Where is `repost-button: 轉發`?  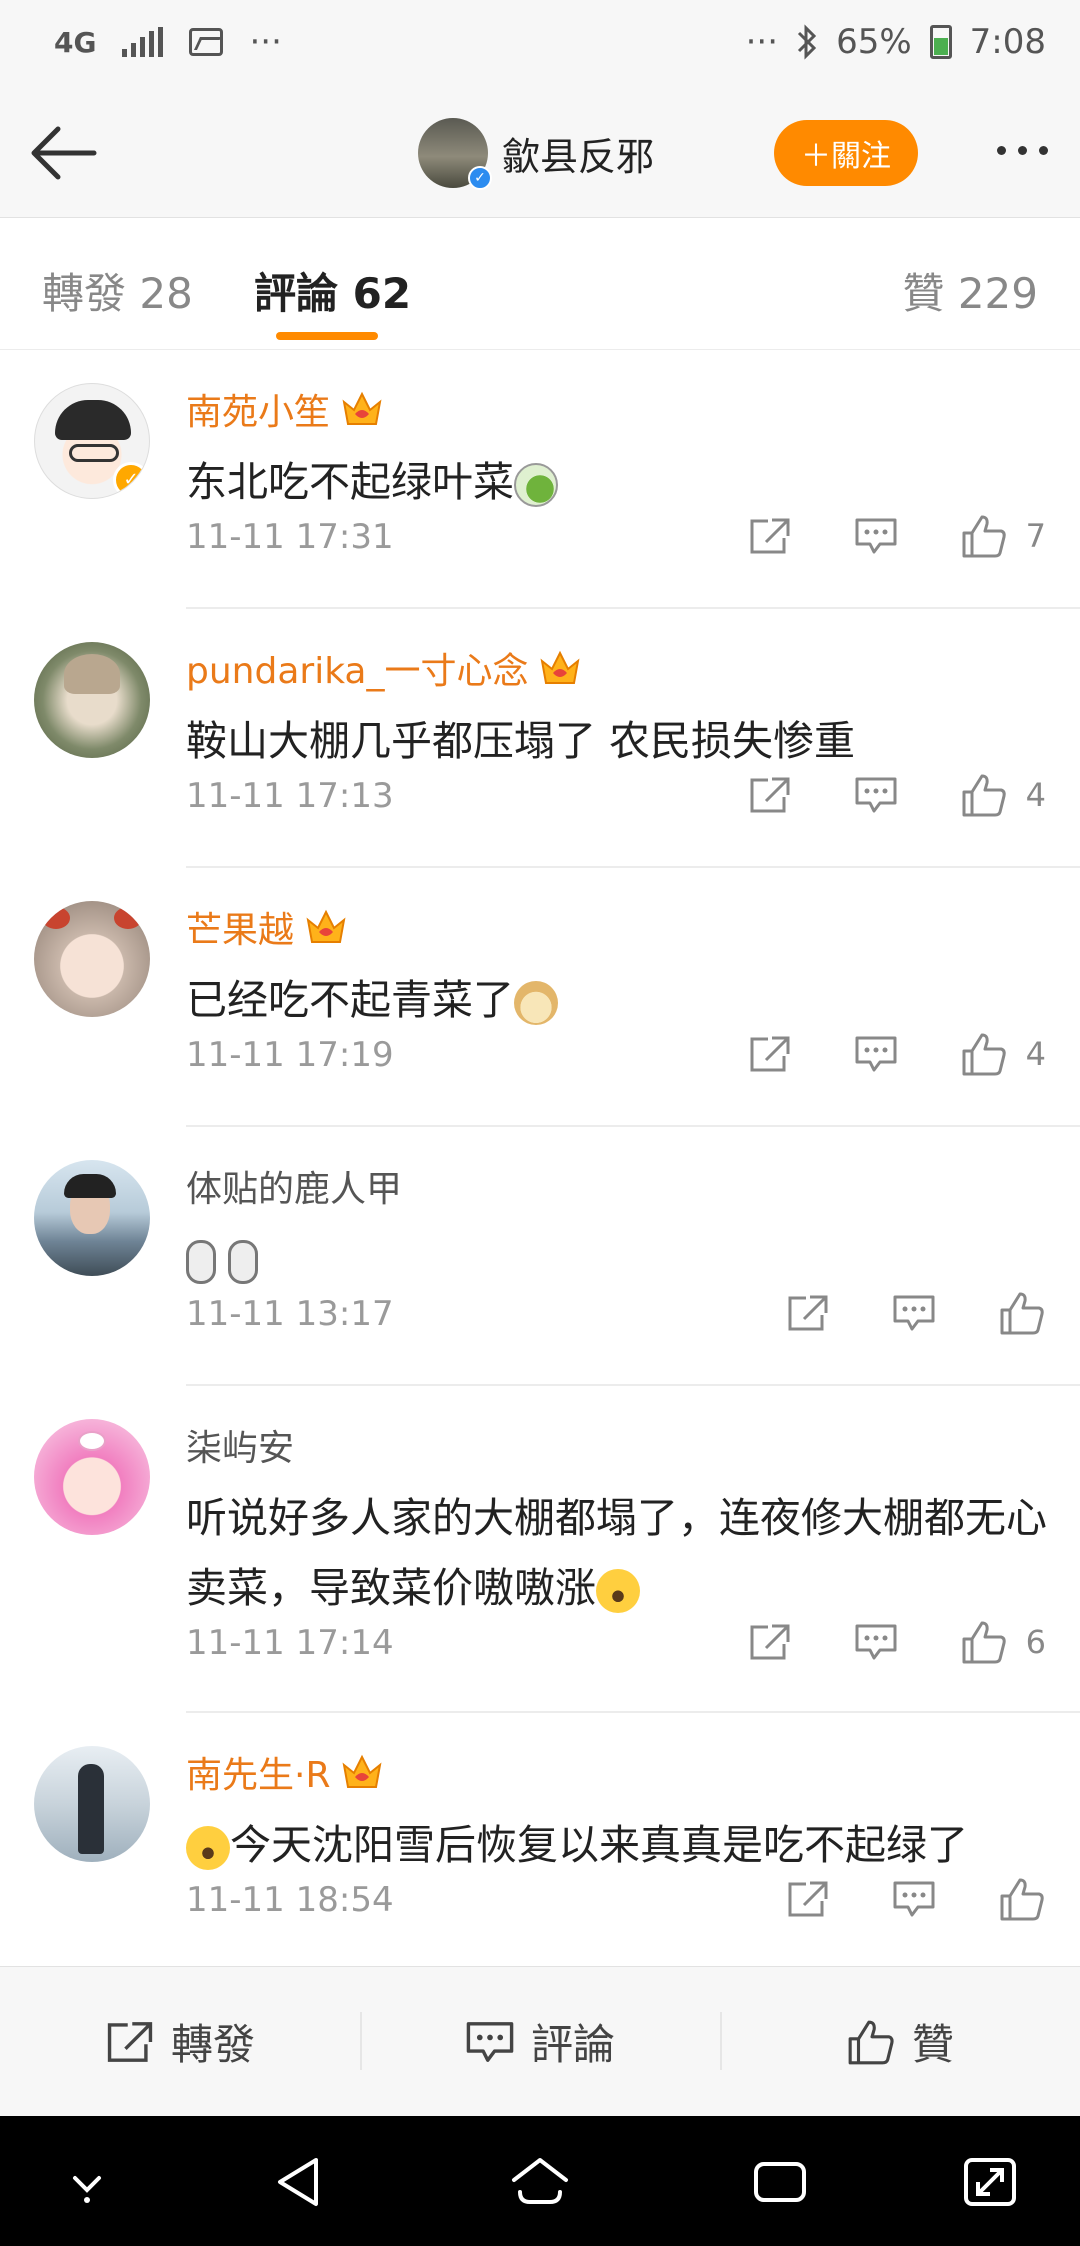
repost-button: 轉發 is located at coordinates (180, 2041).